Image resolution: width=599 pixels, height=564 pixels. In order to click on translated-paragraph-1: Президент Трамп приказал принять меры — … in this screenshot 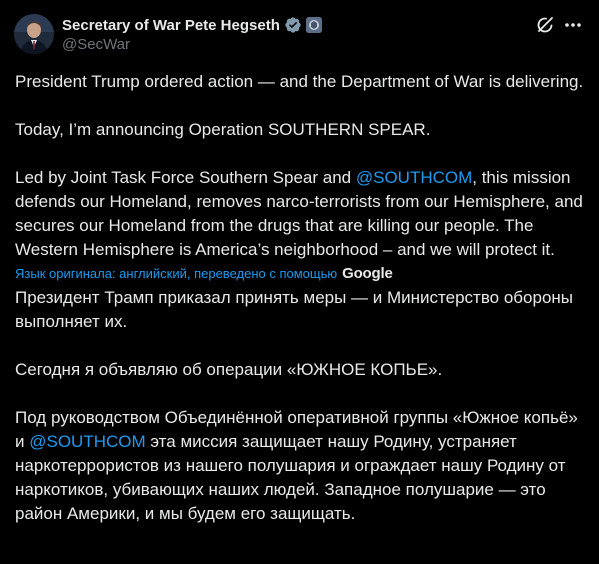, I will do `click(294, 309)`.